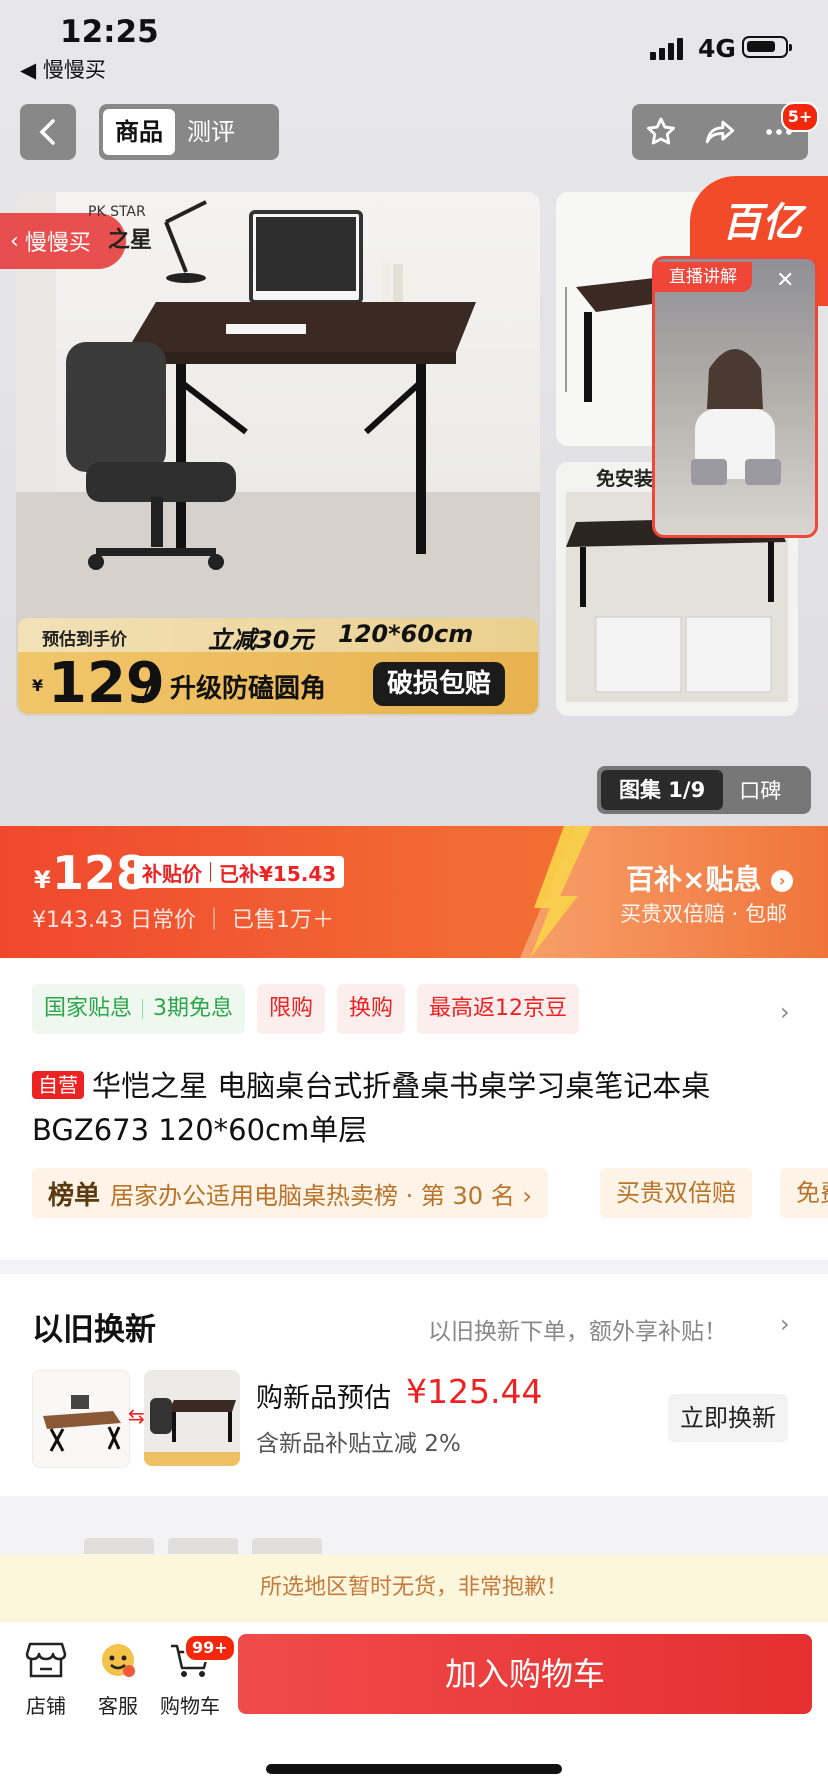 This screenshot has height=1792, width=828. What do you see at coordinates (109, 32) in the screenshot?
I see `status-time: 12:25` at bounding box center [109, 32].